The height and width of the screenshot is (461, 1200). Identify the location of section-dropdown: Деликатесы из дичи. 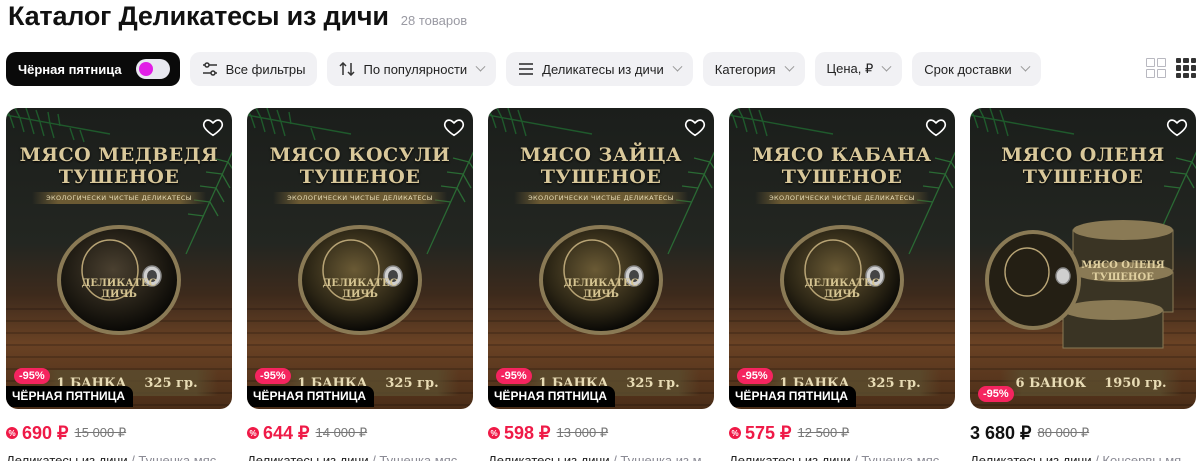
(599, 69).